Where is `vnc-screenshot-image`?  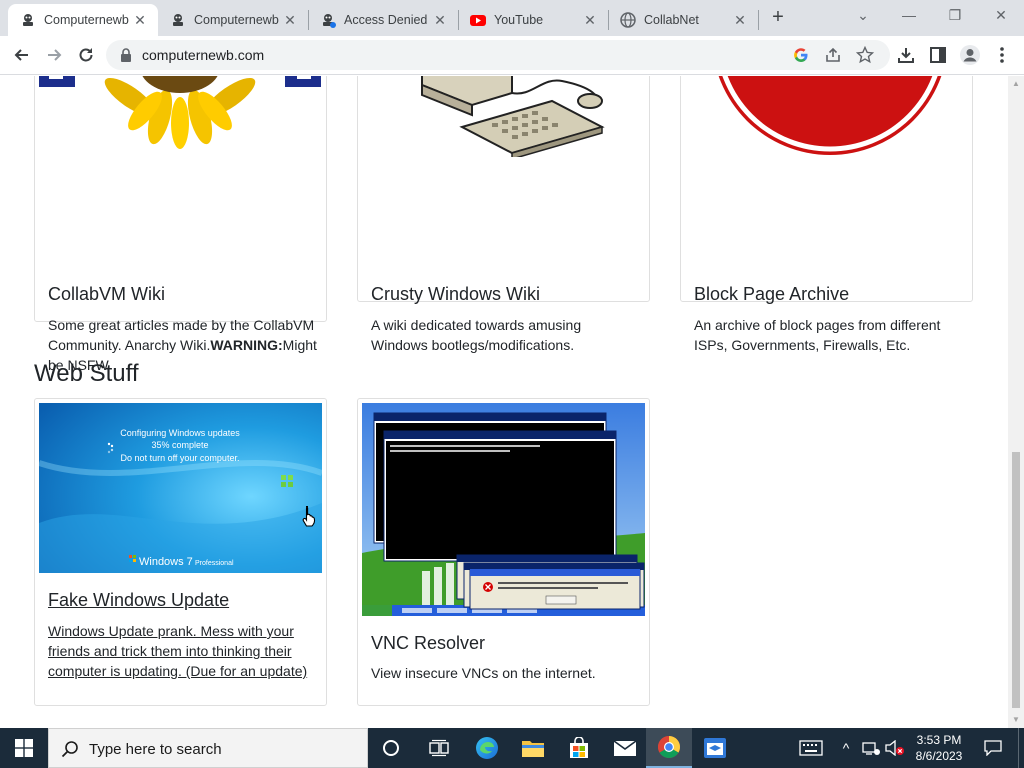
vnc-screenshot-image is located at coordinates (503, 509).